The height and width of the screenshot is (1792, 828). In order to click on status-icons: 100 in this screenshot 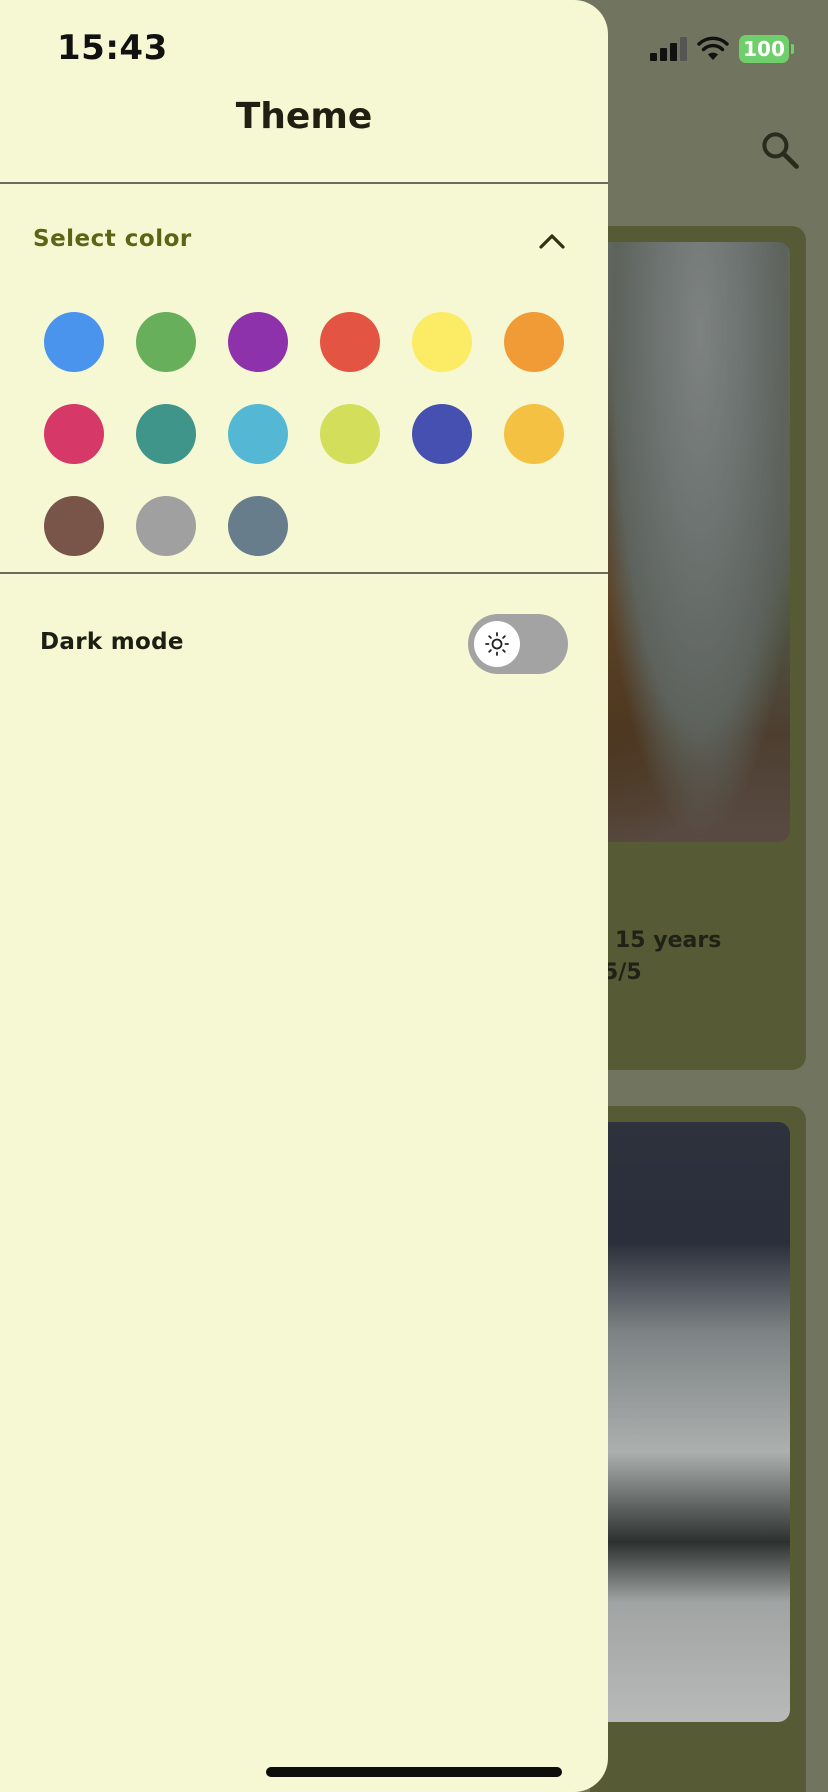, I will do `click(722, 49)`.